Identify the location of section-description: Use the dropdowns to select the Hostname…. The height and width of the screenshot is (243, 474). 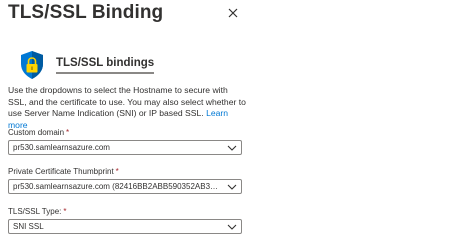
(128, 108).